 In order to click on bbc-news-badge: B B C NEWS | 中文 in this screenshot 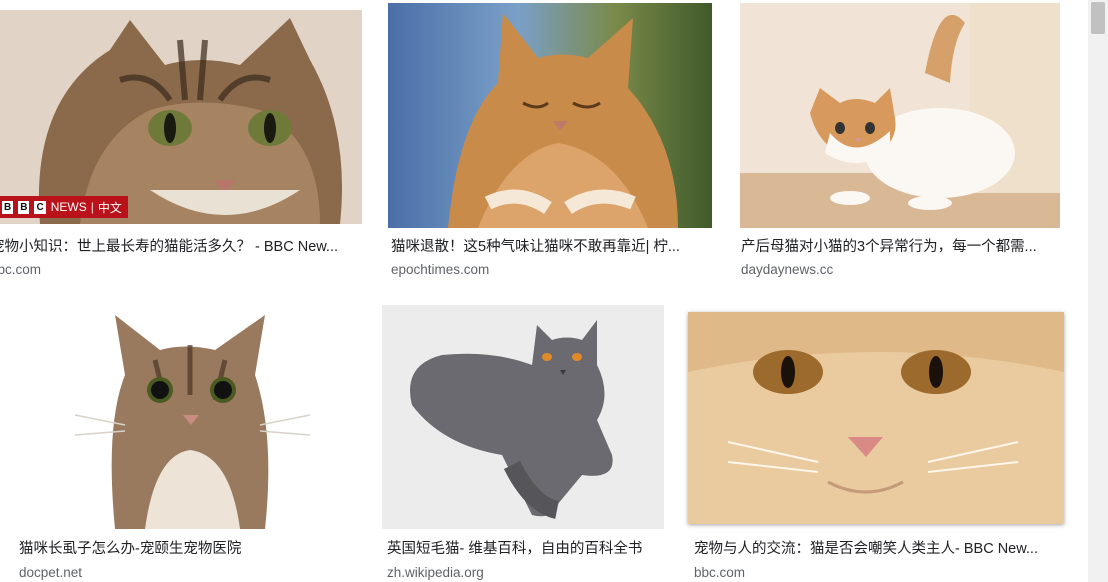, I will do `click(64, 207)`.